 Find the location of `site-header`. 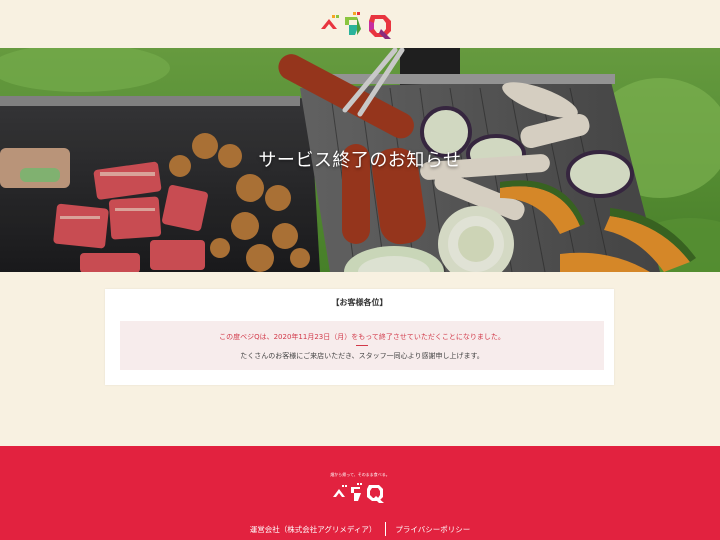

site-header is located at coordinates (360, 24).